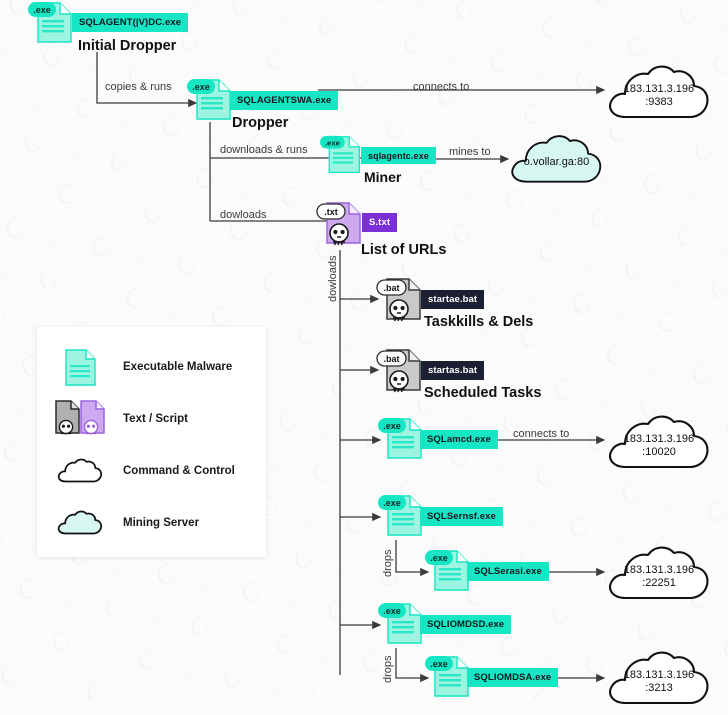  I want to click on cloud-c2-9383: 183.131.3.196 :9383, so click(659, 93).